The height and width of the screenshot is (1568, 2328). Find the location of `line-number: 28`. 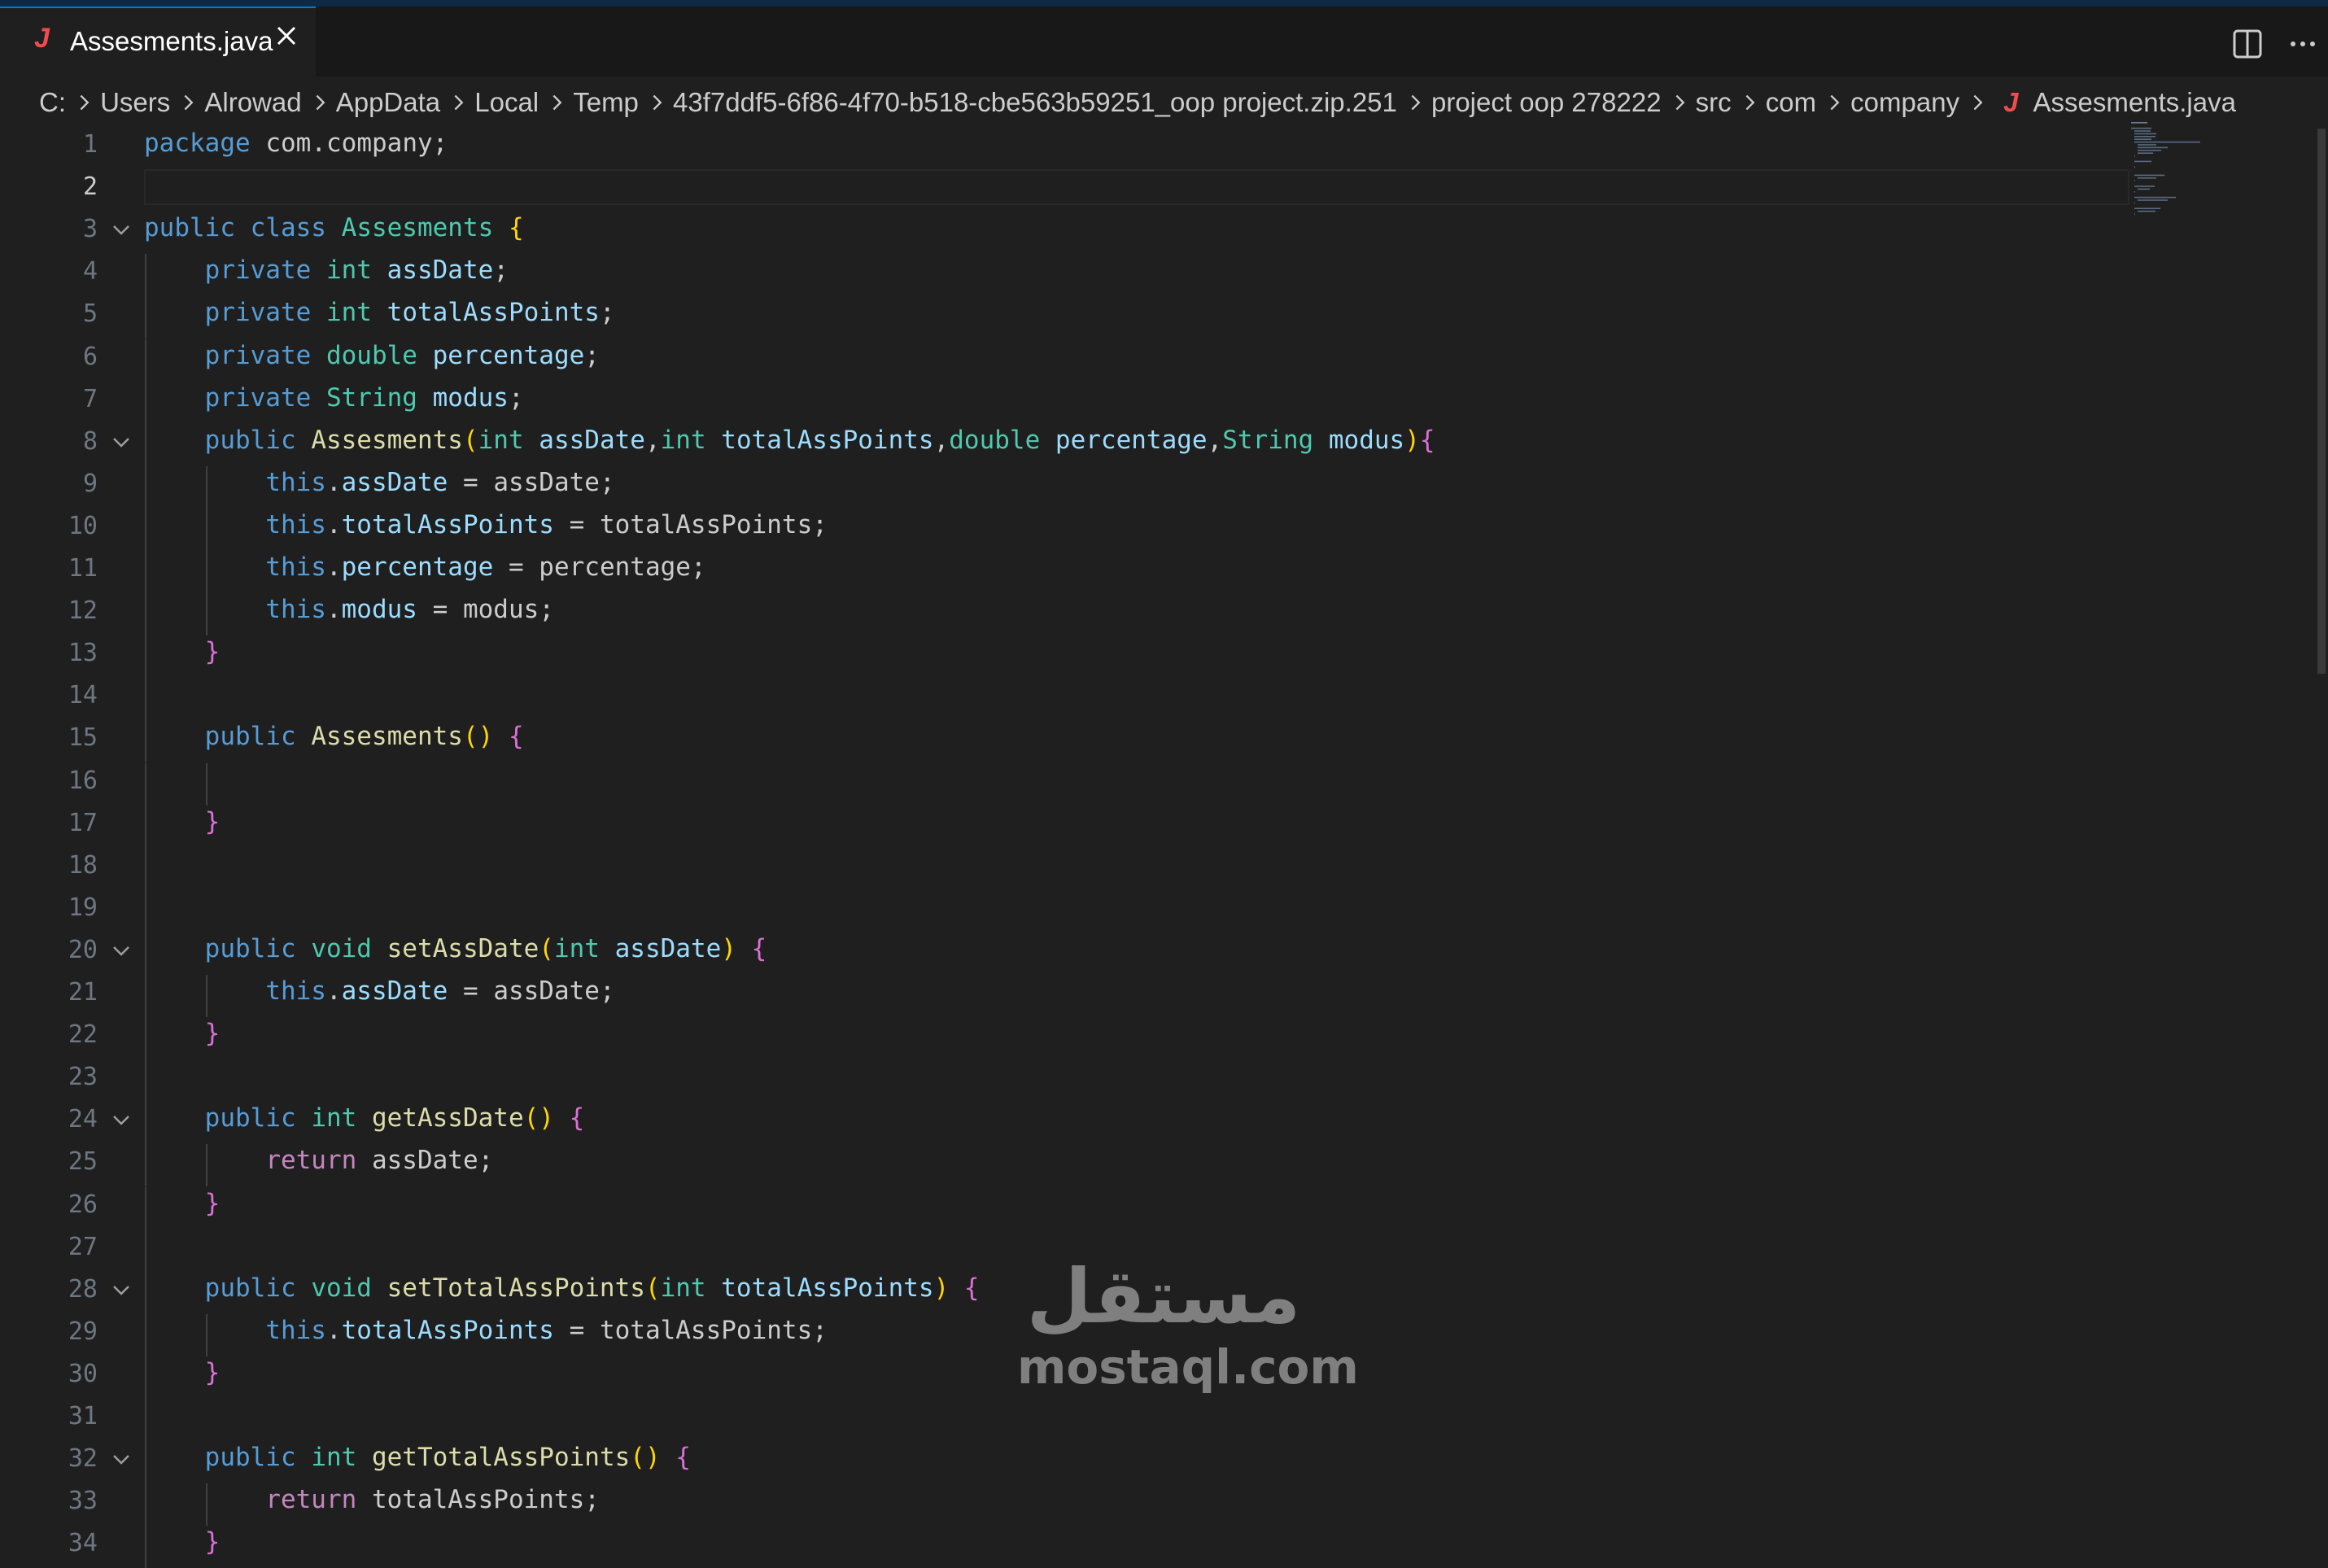

line-number: 28 is located at coordinates (83, 1289).